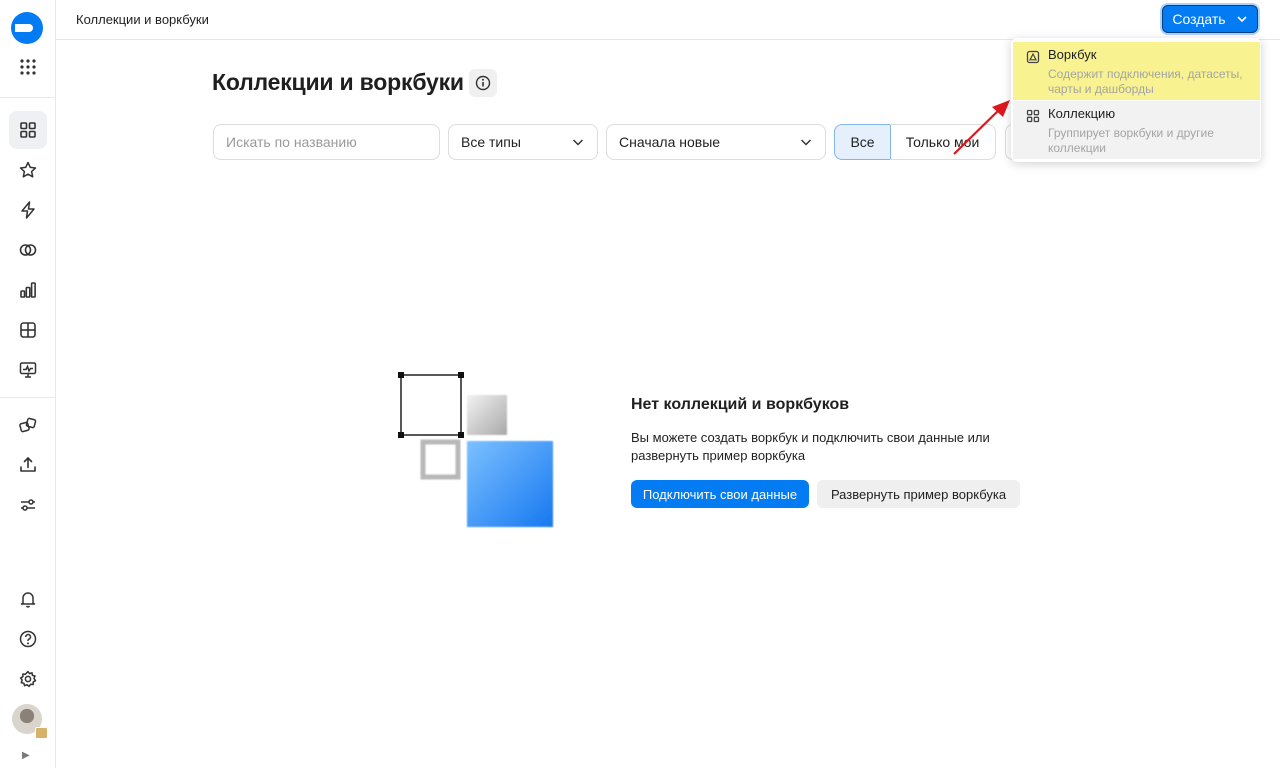 Image resolution: width=1280 pixels, height=768 pixels. I want to click on sidebar: ▶, so click(28, 384).